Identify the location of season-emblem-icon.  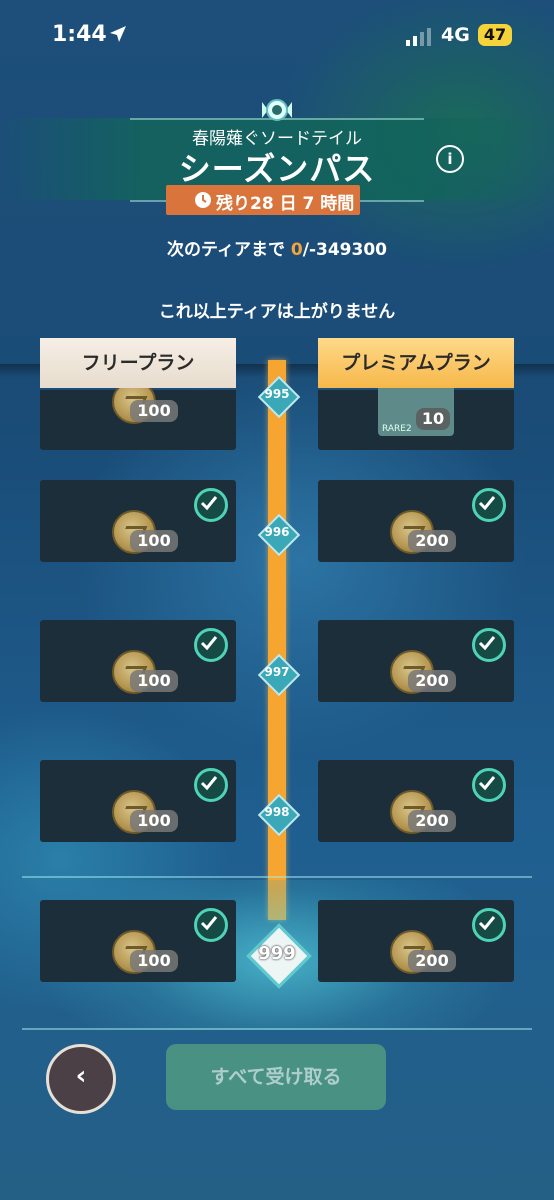
(277, 110).